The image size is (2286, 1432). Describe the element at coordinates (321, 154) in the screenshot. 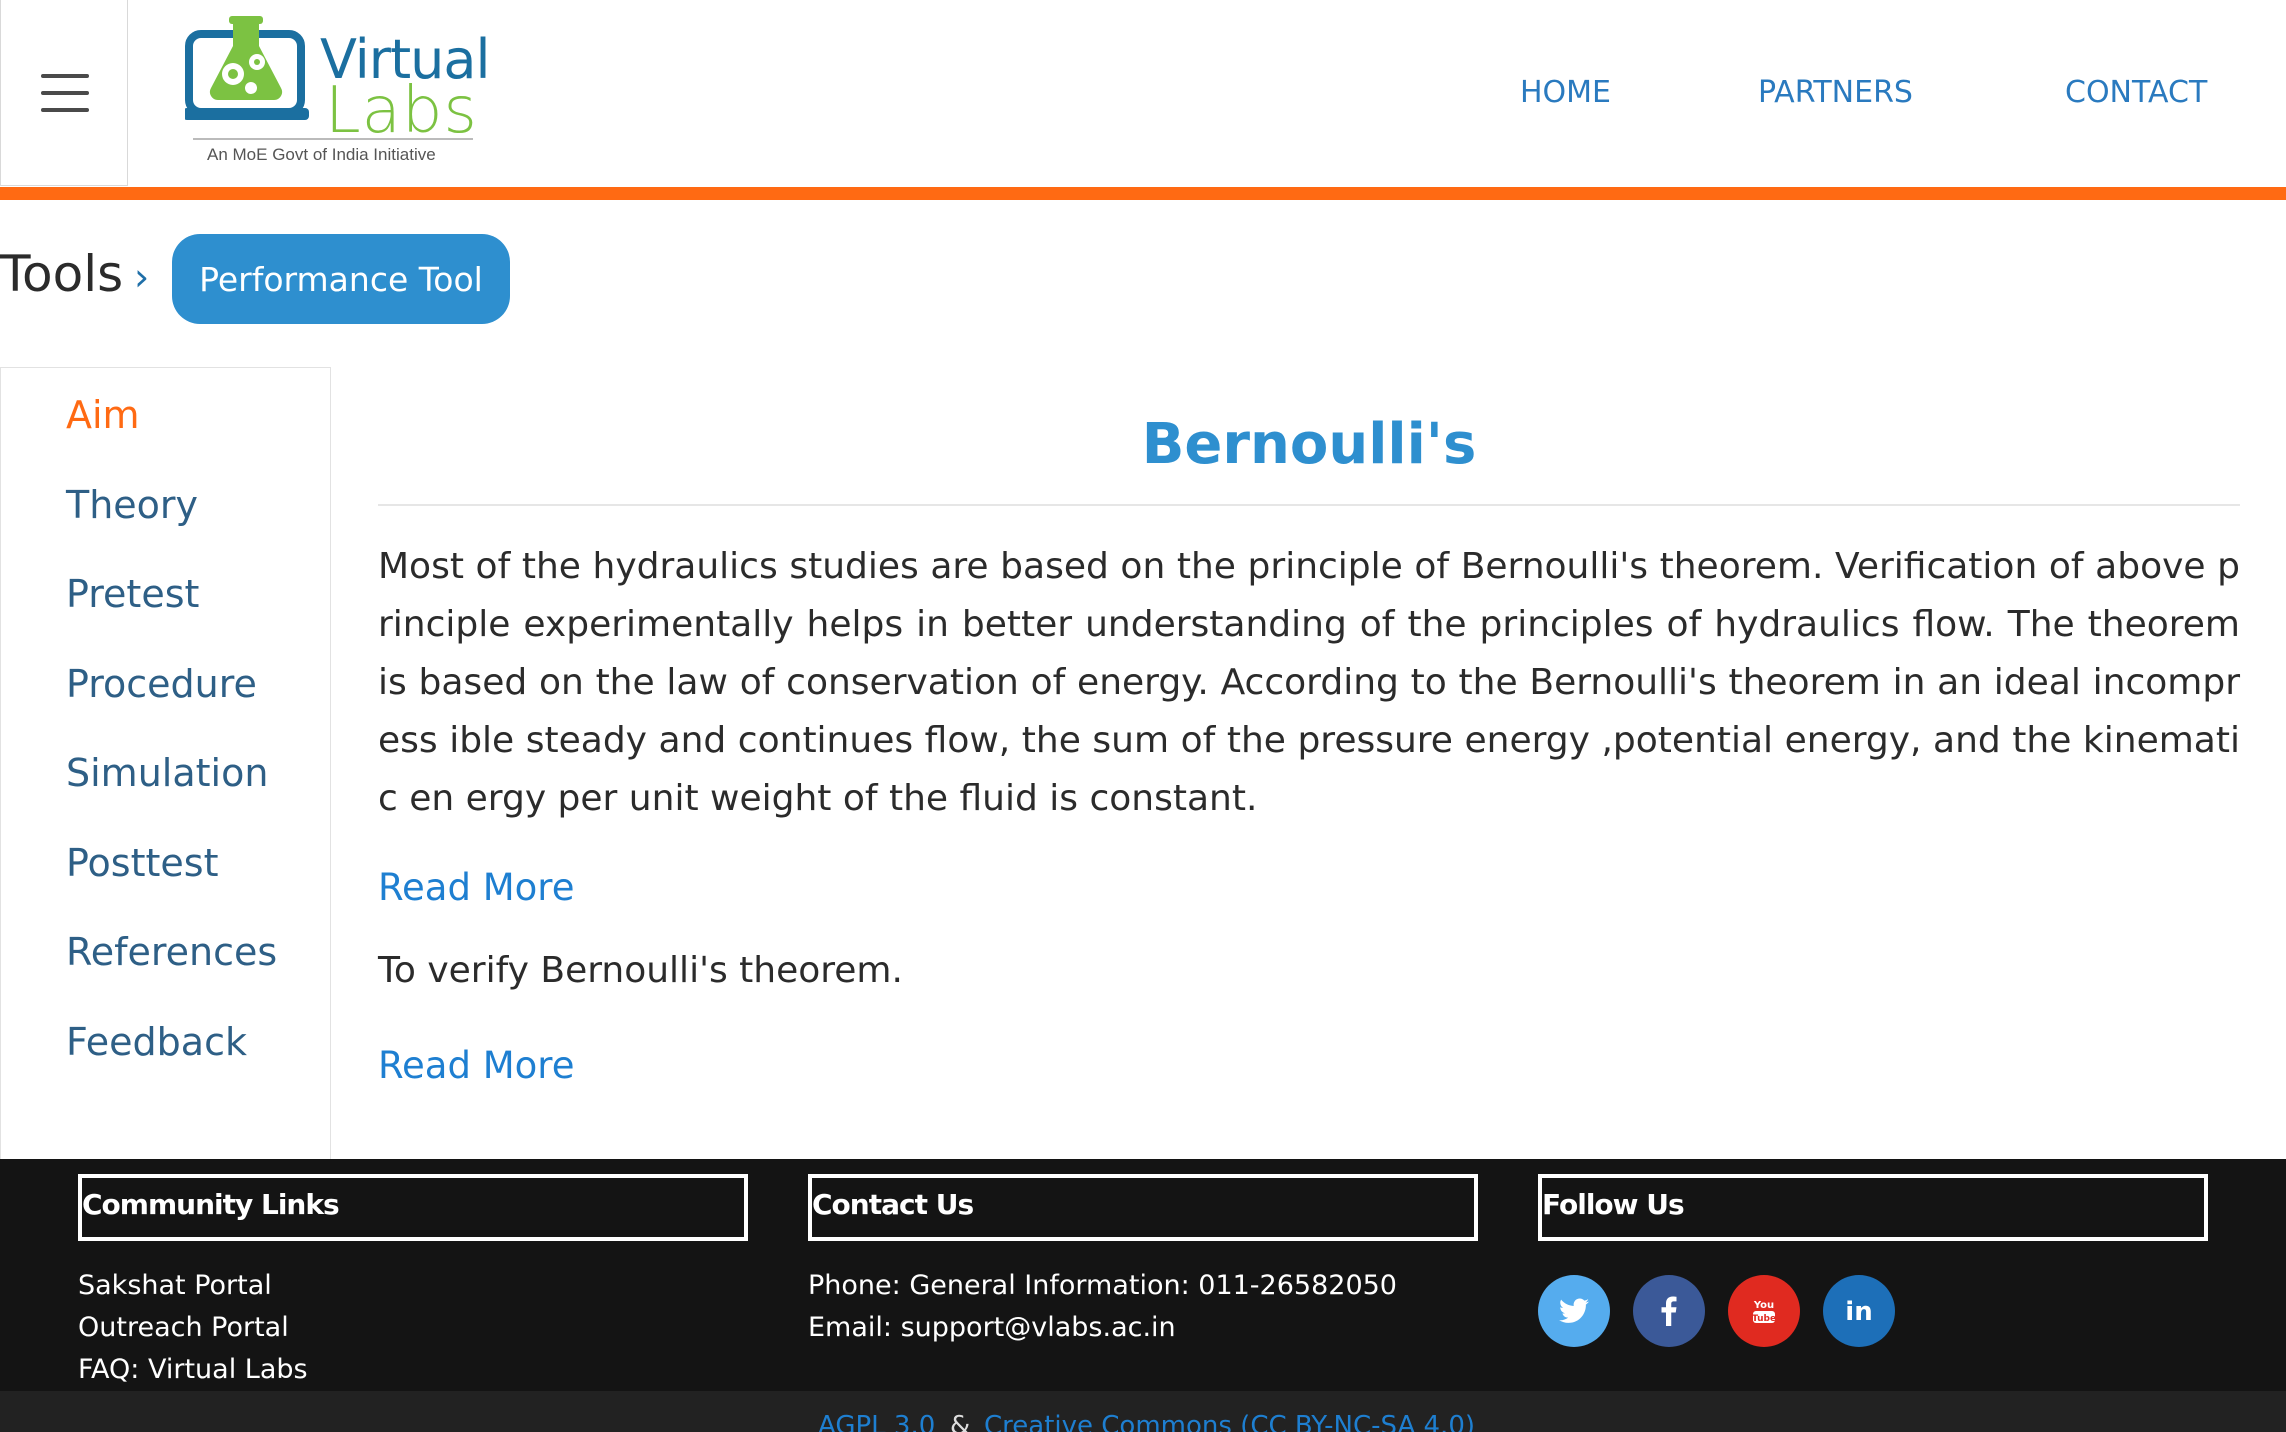

I see `logo-tagline: An MoE Govt of India Initiative` at that location.